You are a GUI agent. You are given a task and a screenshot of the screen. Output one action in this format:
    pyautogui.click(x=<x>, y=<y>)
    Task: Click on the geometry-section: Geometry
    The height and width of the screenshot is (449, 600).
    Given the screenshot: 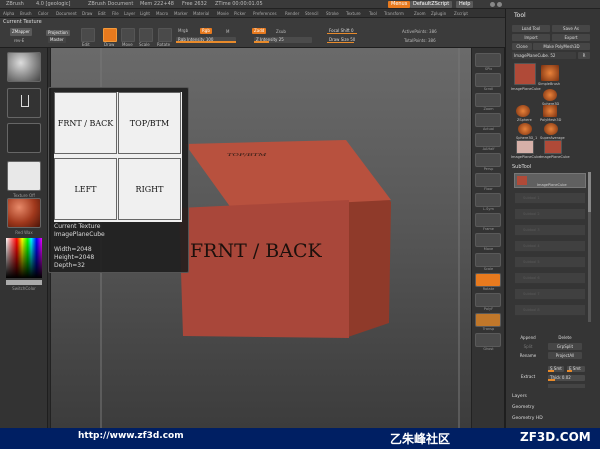 What is the action you would take?
    pyautogui.click(x=523, y=407)
    